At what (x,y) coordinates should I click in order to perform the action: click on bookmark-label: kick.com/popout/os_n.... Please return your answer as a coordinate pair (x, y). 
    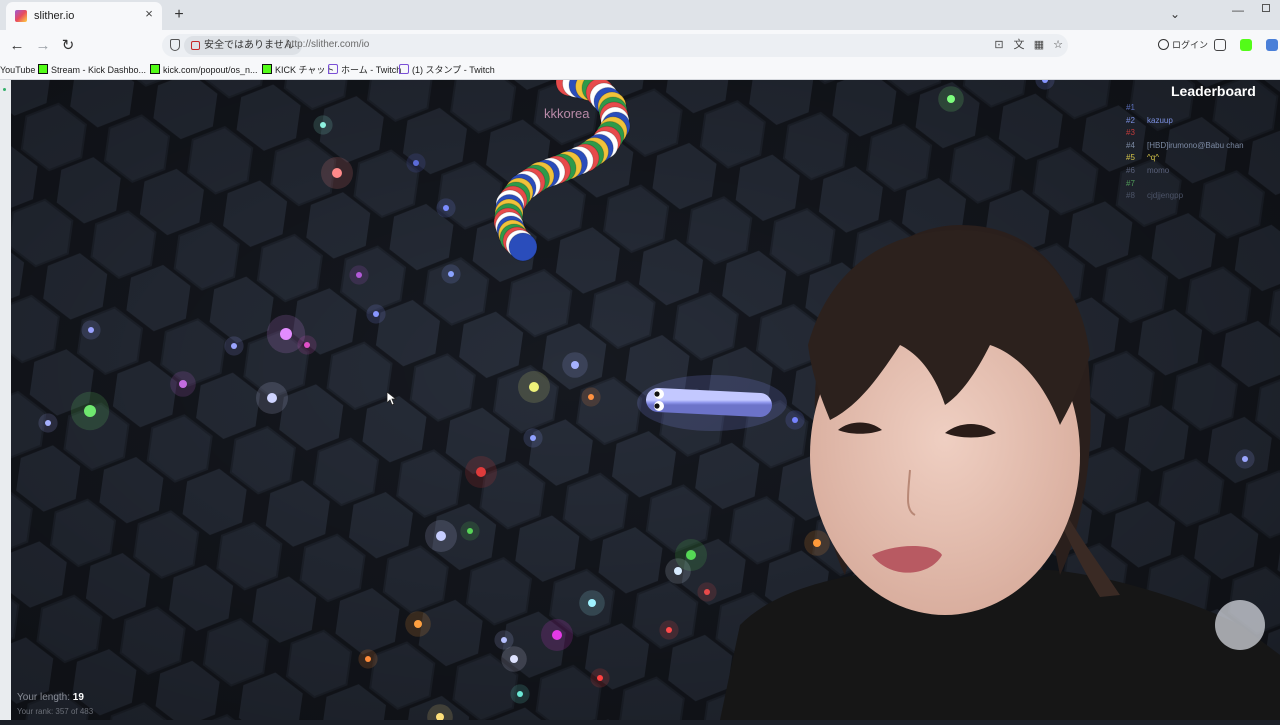
    Looking at the image, I should click on (210, 70).